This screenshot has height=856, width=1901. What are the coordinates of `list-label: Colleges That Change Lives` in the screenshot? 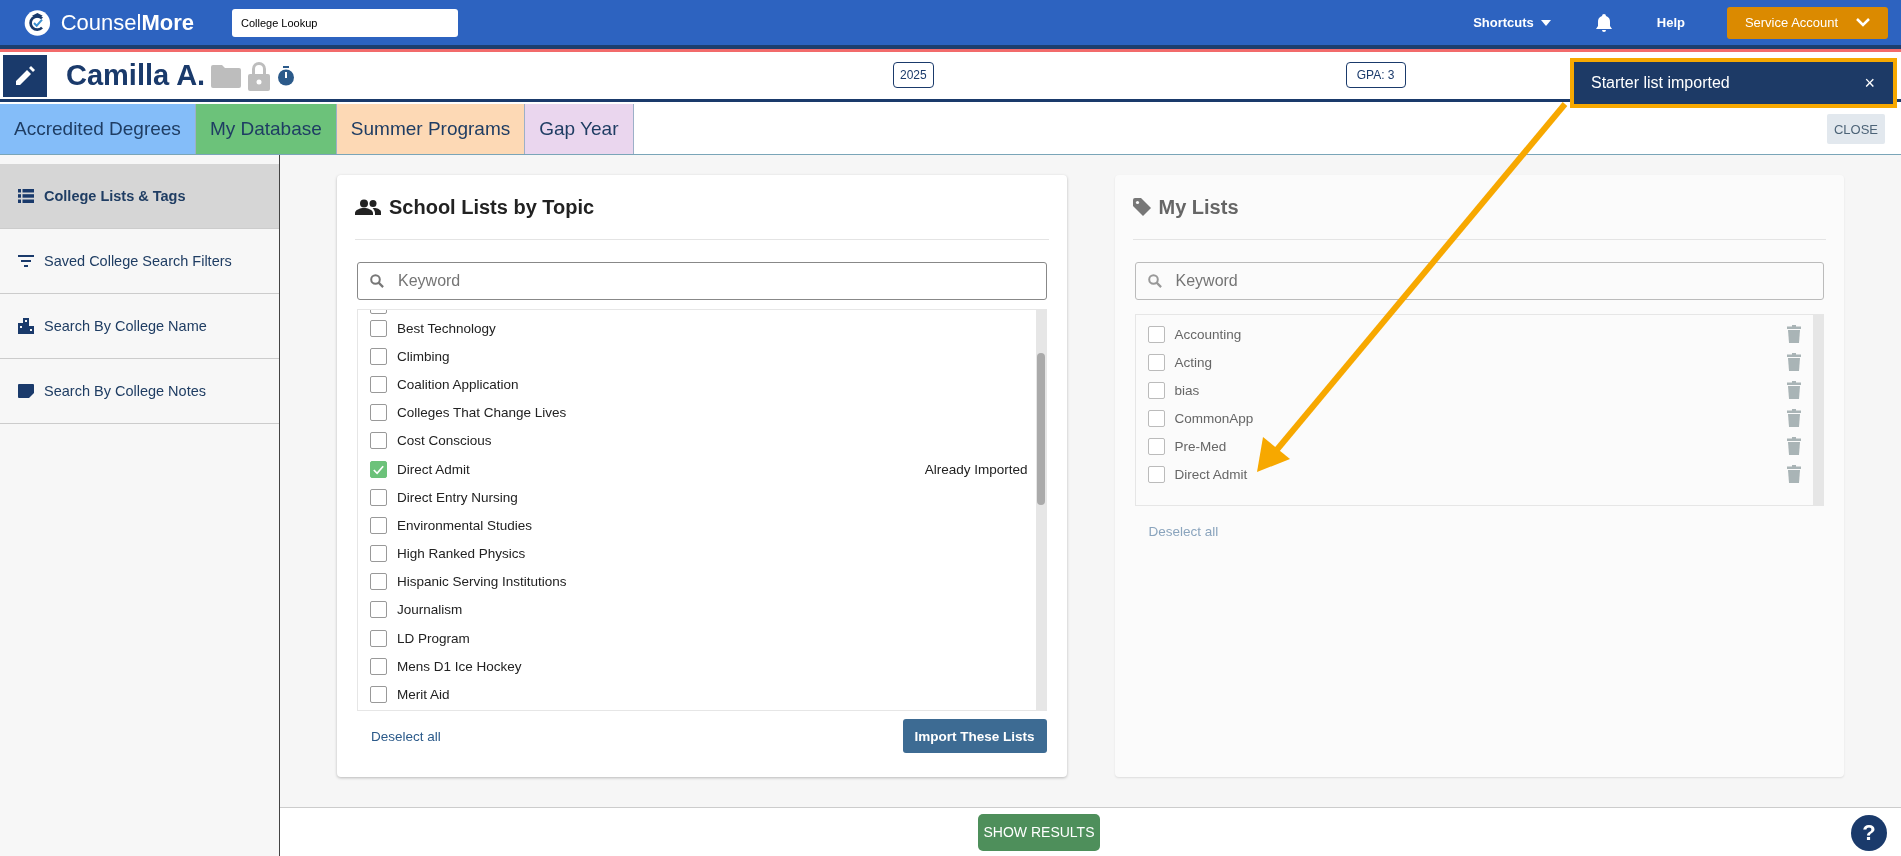 It's located at (482, 413).